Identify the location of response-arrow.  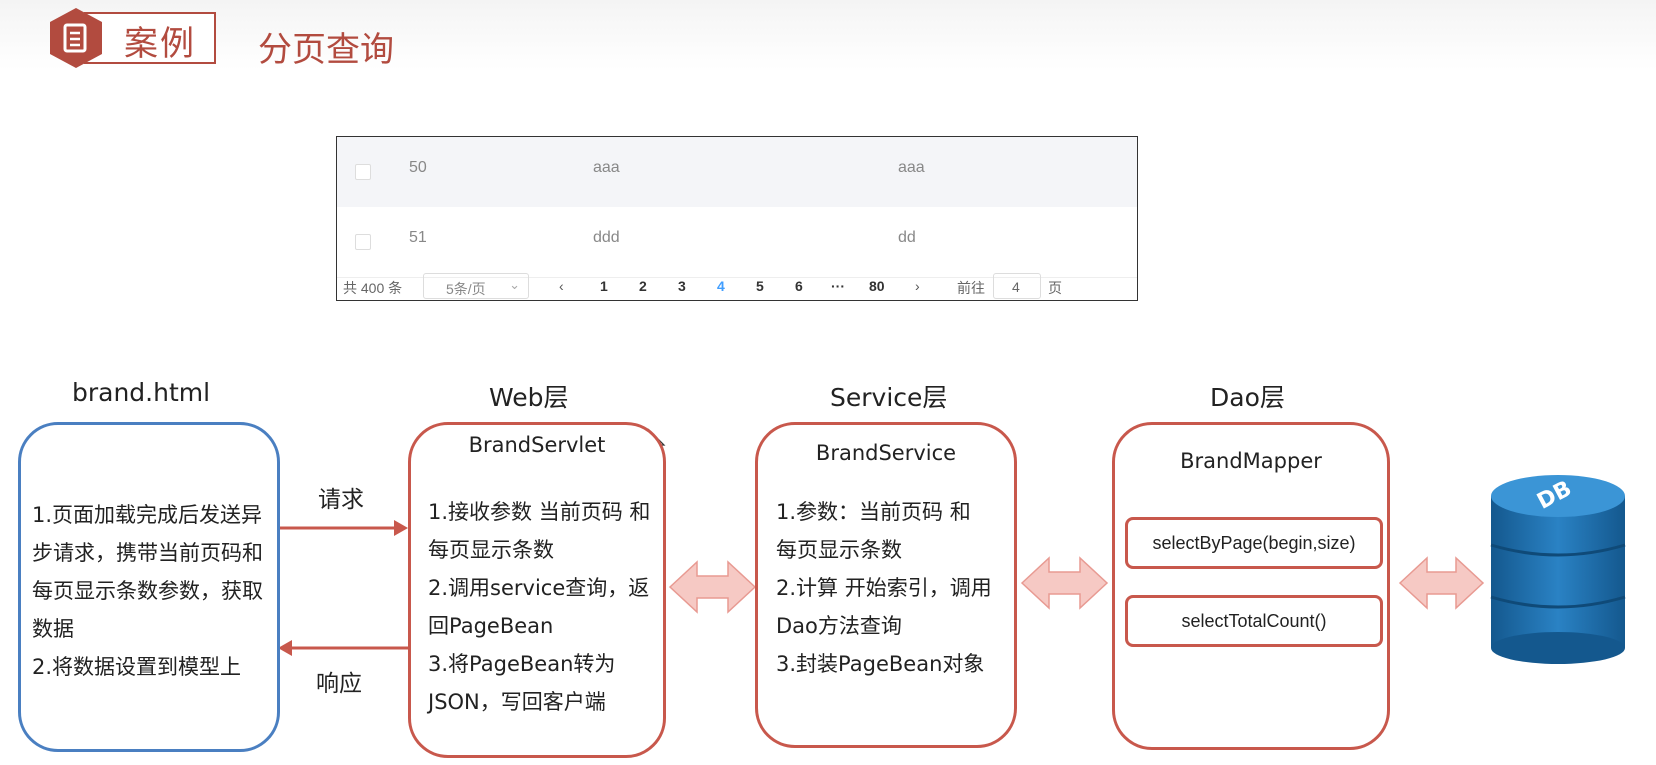
(343, 648).